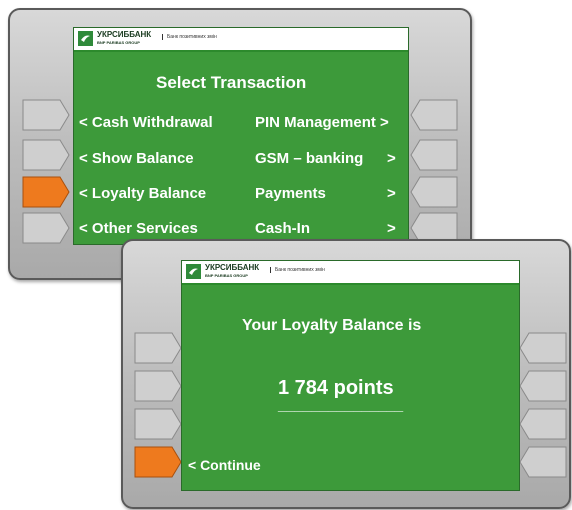 This screenshot has width=572, height=510. What do you see at coordinates (138, 228) in the screenshot?
I see `option-other-services: < Other Services` at bounding box center [138, 228].